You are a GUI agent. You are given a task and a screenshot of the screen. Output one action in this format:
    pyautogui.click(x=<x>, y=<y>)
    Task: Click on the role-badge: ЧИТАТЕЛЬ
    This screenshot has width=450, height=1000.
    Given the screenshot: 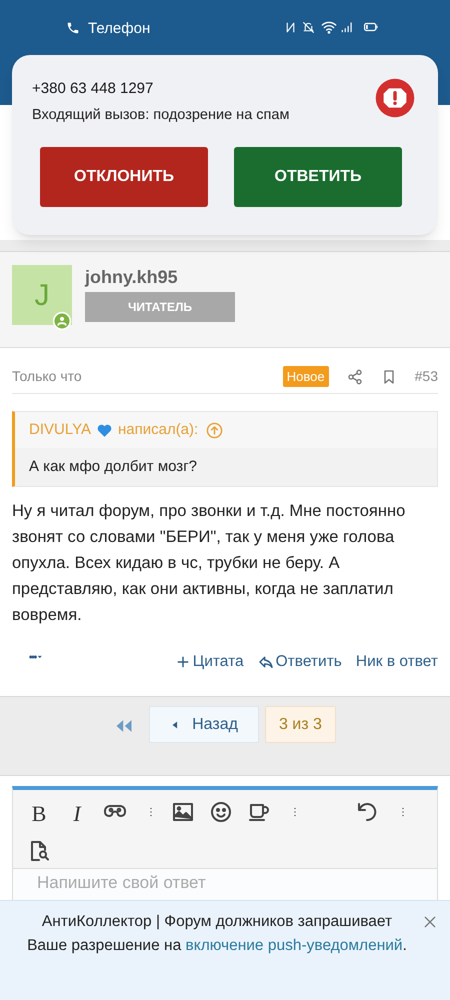 What is the action you would take?
    pyautogui.click(x=160, y=307)
    